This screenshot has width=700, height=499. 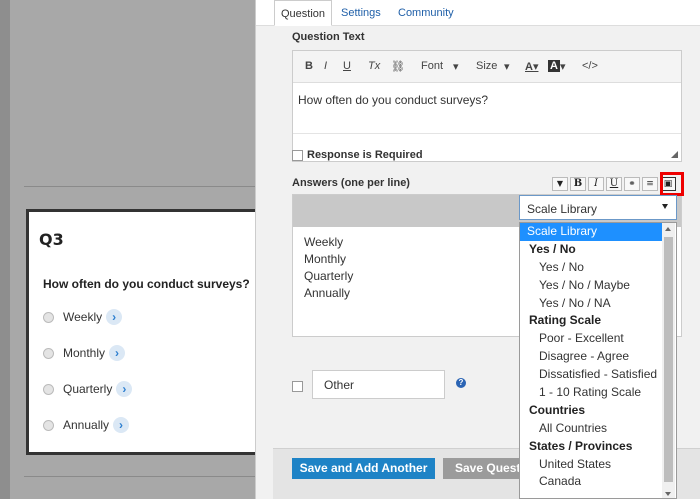 I want to click on scrollbar-thumb, so click(x=668, y=359).